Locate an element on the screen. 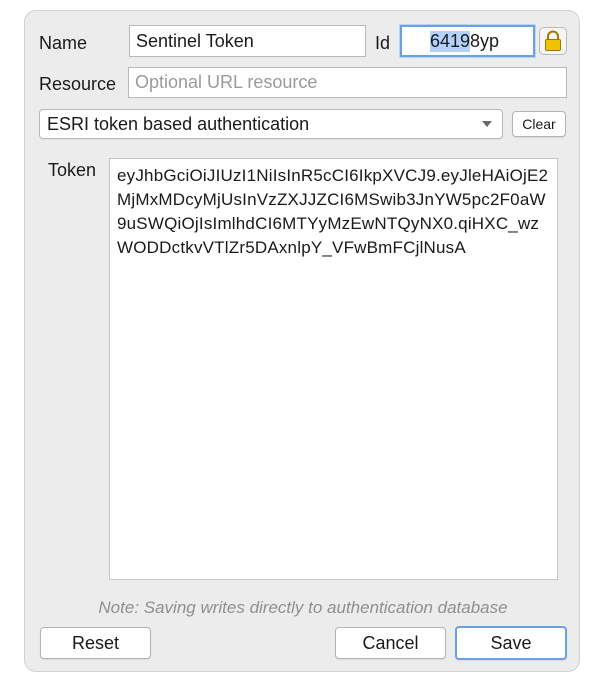 This screenshot has width=600, height=685. resource-placeholder: Optional URL resource is located at coordinates (226, 82).